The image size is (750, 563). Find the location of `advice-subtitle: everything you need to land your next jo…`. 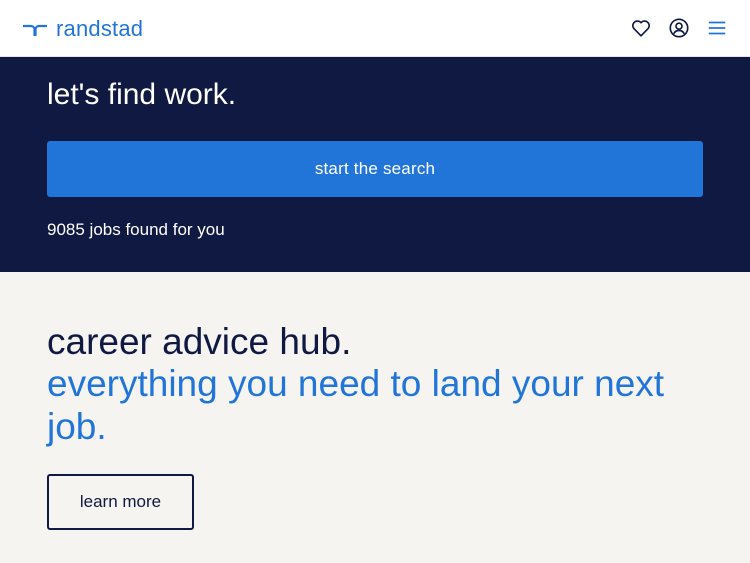

advice-subtitle: everything you need to land your next jo… is located at coordinates (356, 405).